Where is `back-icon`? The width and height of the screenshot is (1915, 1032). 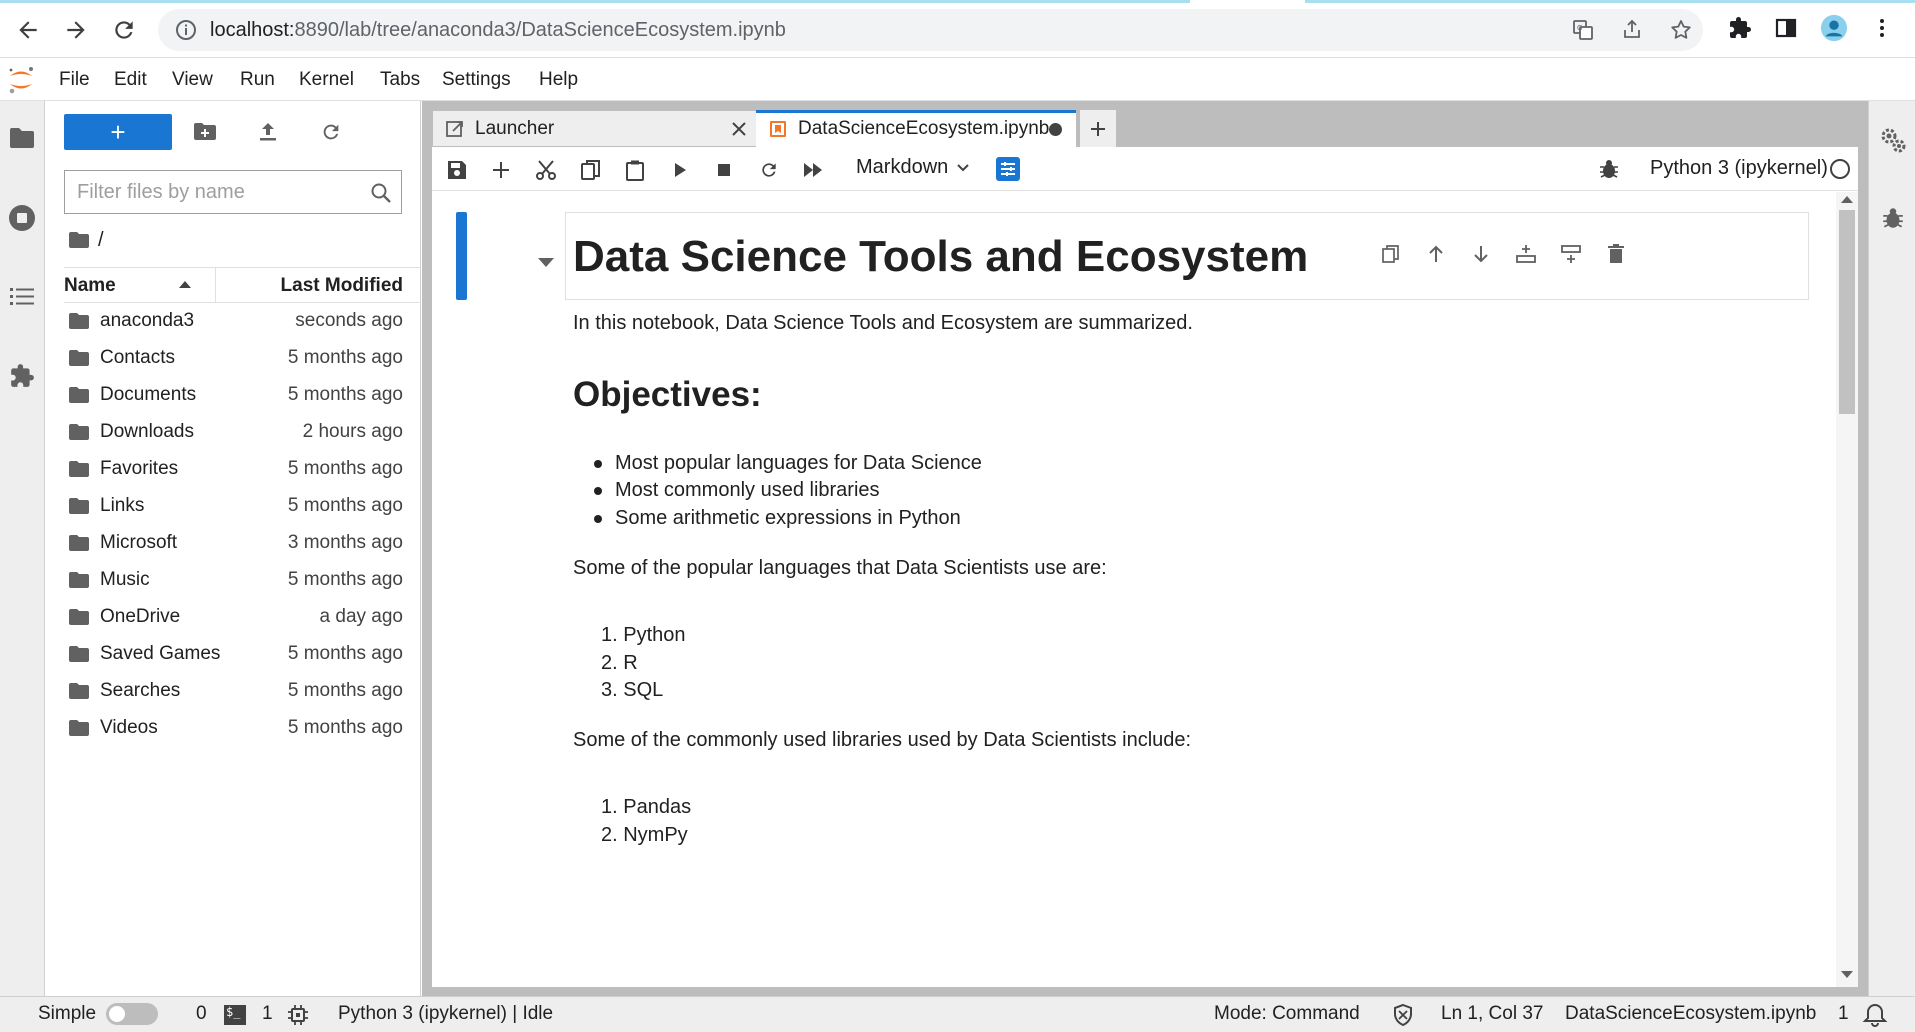
back-icon is located at coordinates (28, 30).